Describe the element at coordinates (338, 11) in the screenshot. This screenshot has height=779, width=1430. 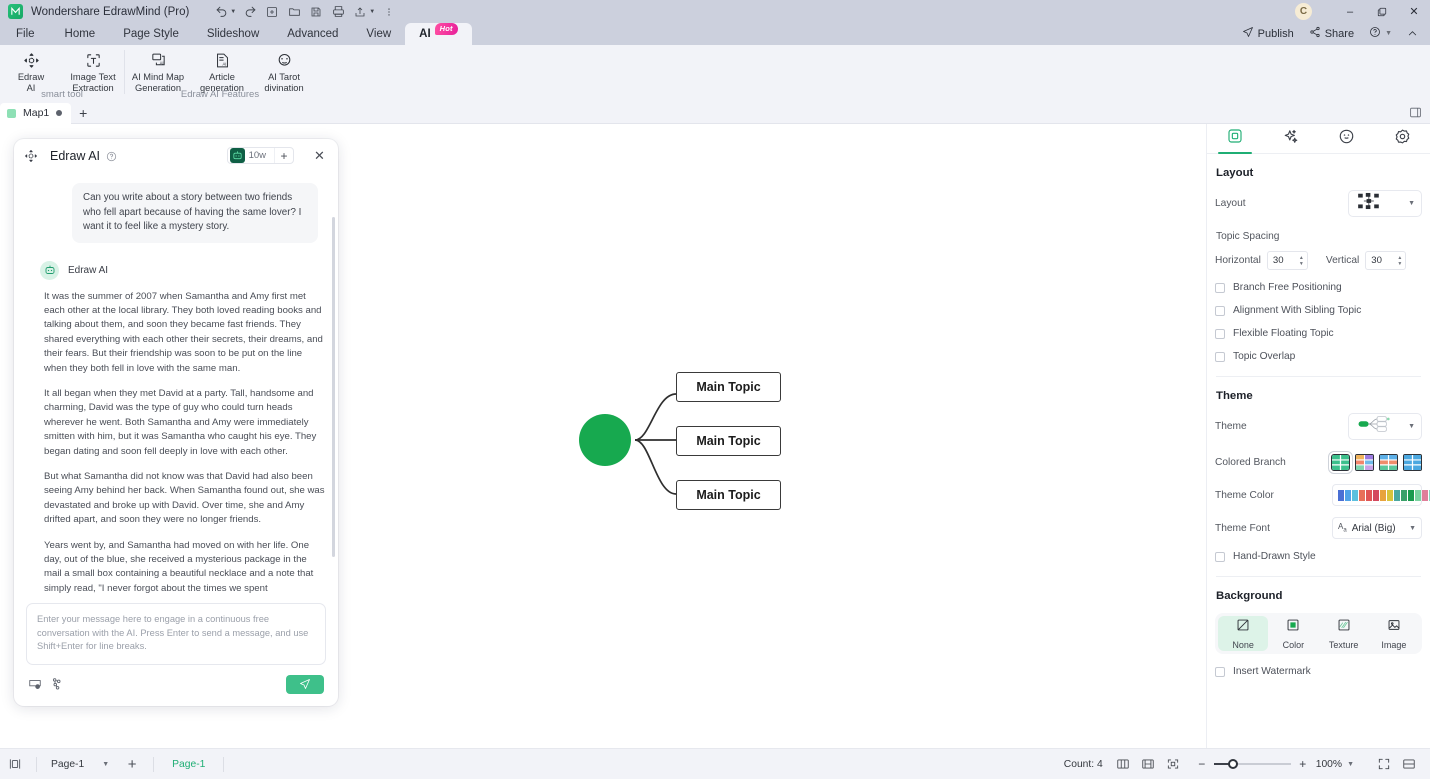
I see `print-button` at that location.